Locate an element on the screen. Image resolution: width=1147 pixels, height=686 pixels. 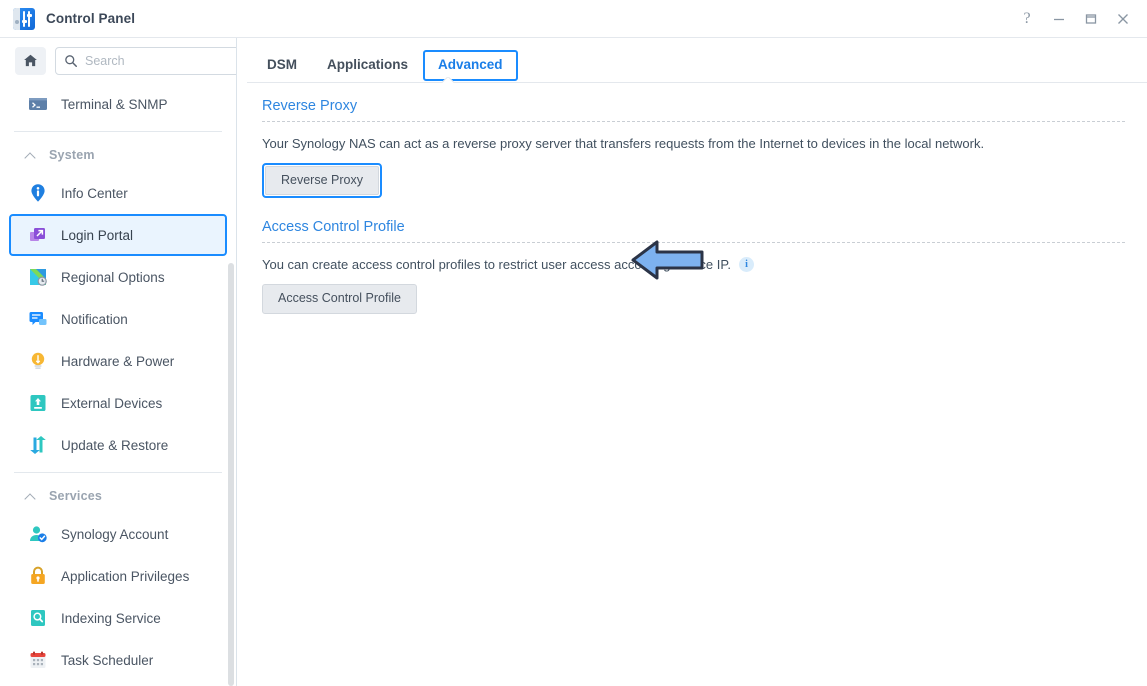
home-icon is located at coordinates (30, 60).